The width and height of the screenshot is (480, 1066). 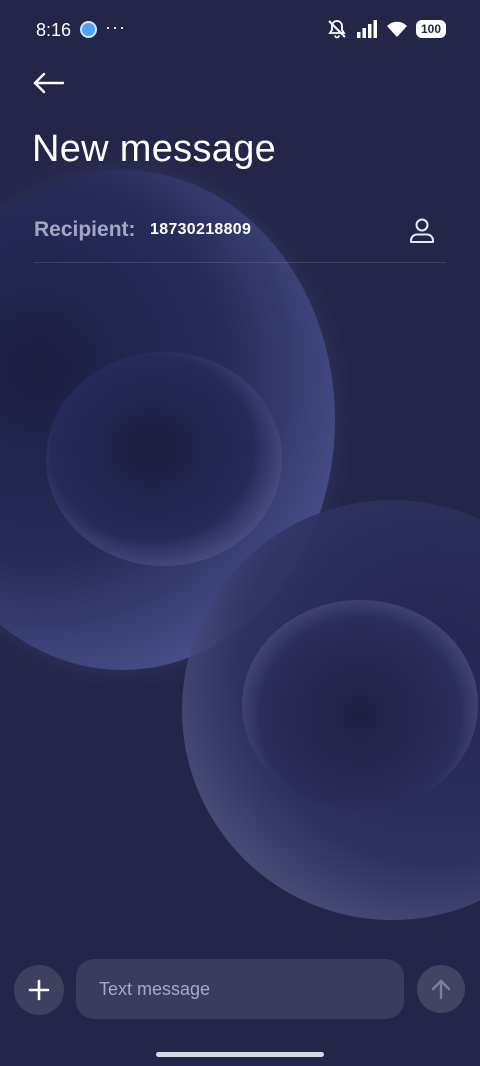 I want to click on add-attachment-button, so click(x=39, y=990).